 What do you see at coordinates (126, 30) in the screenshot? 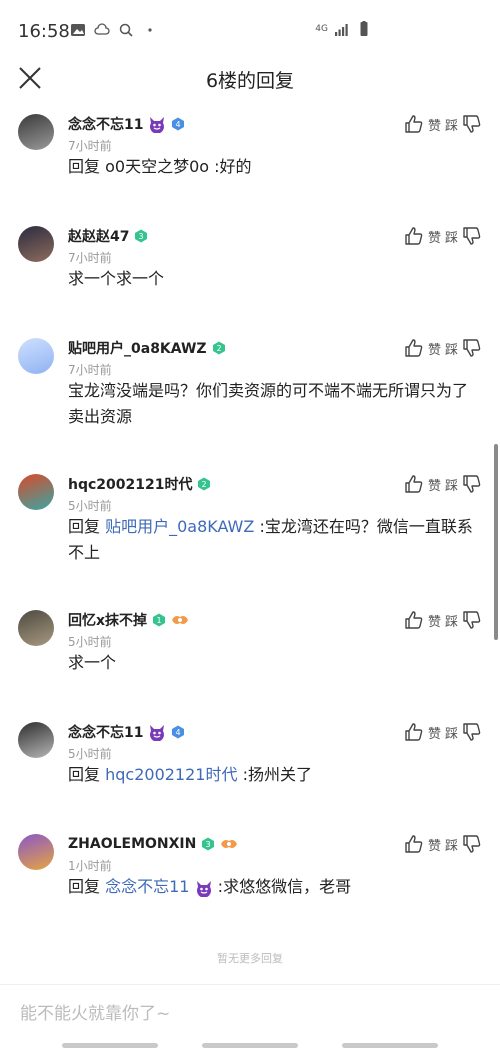
I see `search-icon` at bounding box center [126, 30].